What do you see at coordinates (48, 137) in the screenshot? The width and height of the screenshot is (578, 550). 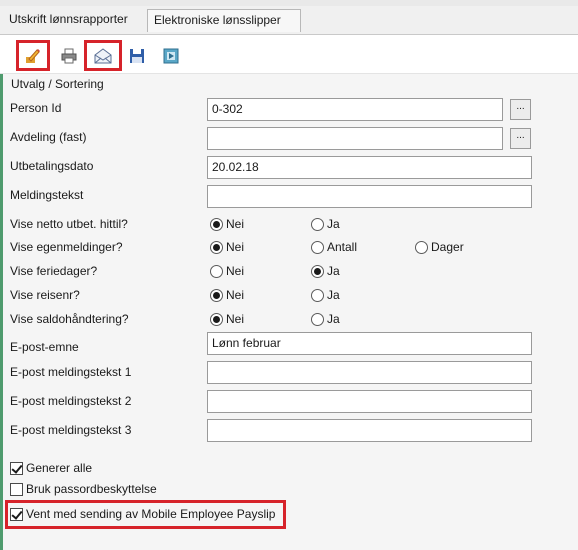 I see `avdeling-label: Avdeling (fast)` at bounding box center [48, 137].